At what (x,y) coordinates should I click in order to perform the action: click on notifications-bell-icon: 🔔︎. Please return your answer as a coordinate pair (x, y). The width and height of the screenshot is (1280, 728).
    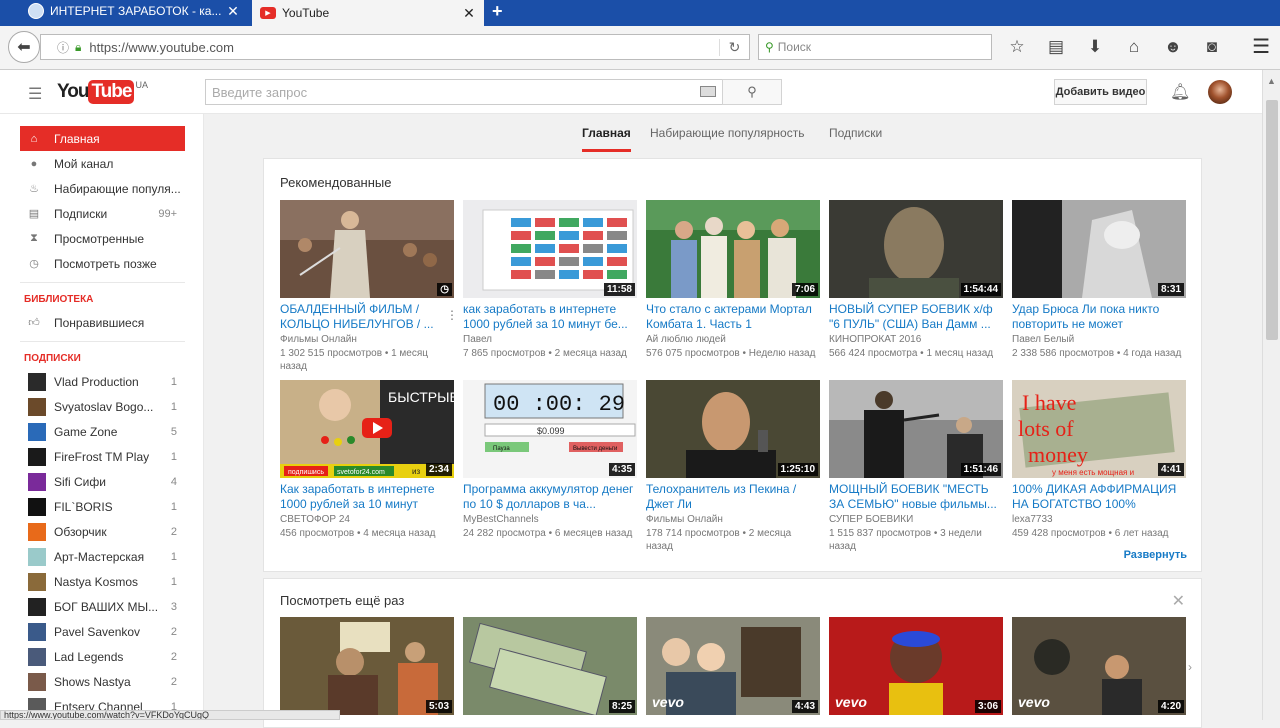
    Looking at the image, I should click on (1180, 92).